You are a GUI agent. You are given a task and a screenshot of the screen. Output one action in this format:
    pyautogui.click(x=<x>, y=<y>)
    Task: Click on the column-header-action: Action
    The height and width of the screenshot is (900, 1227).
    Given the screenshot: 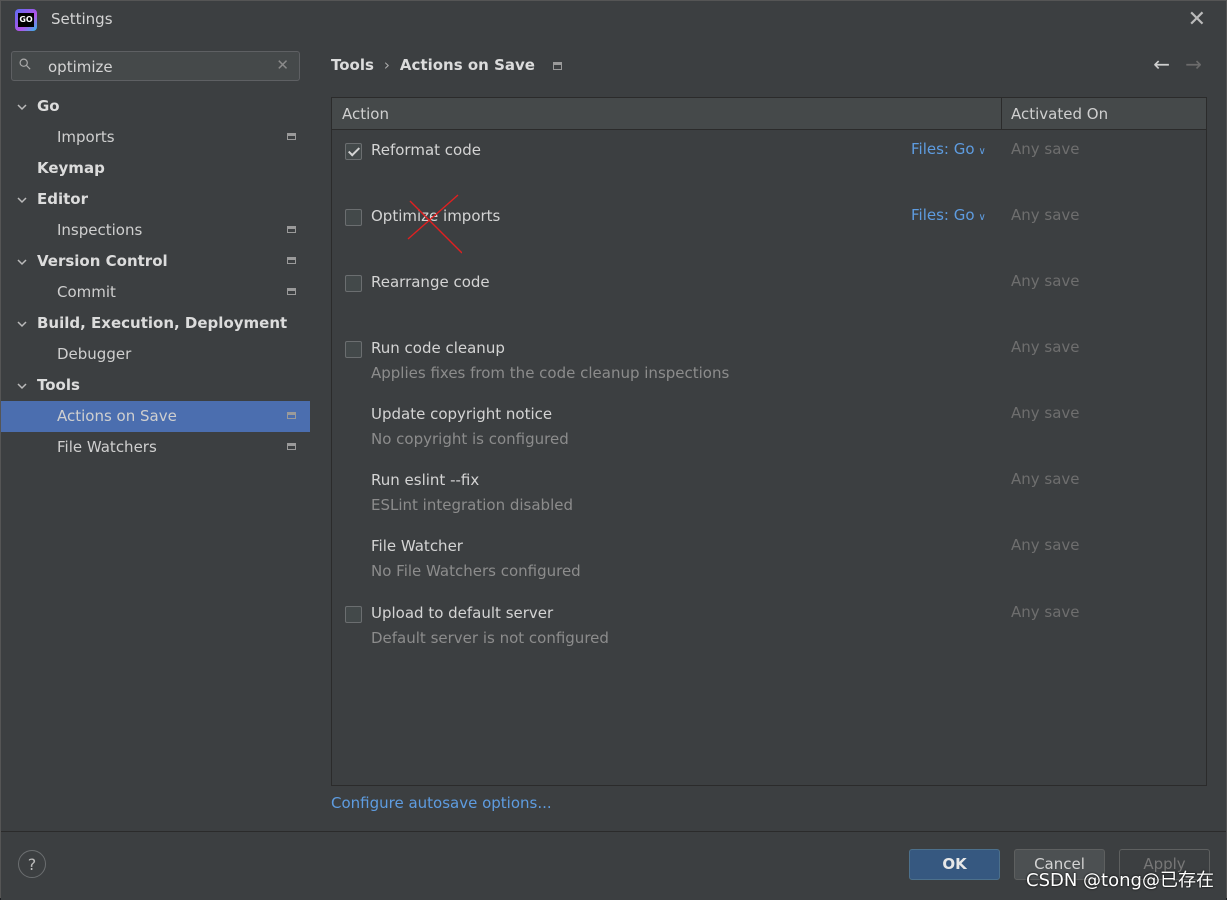 What is the action you would take?
    pyautogui.click(x=365, y=114)
    